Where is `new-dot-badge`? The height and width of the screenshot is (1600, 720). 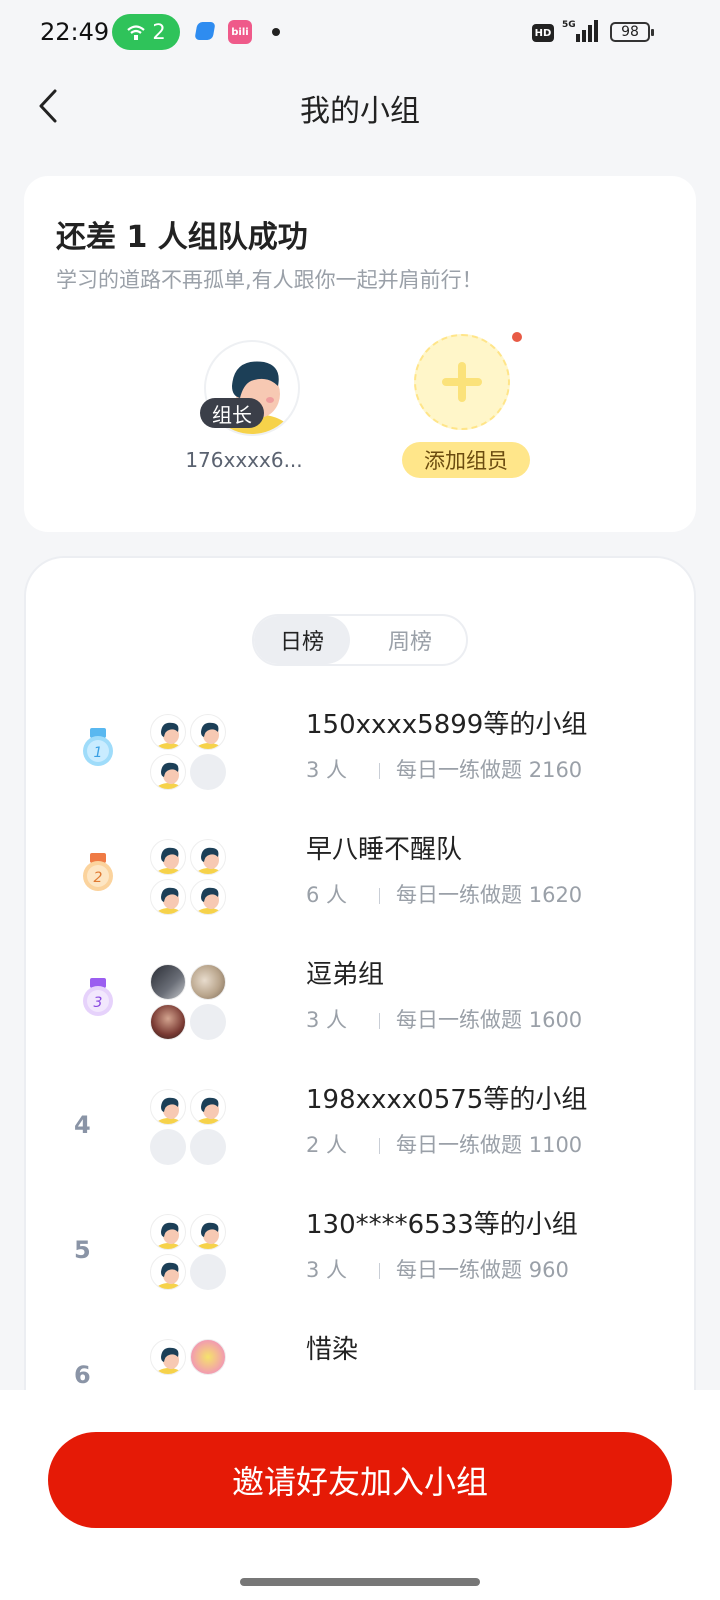 new-dot-badge is located at coordinates (517, 337).